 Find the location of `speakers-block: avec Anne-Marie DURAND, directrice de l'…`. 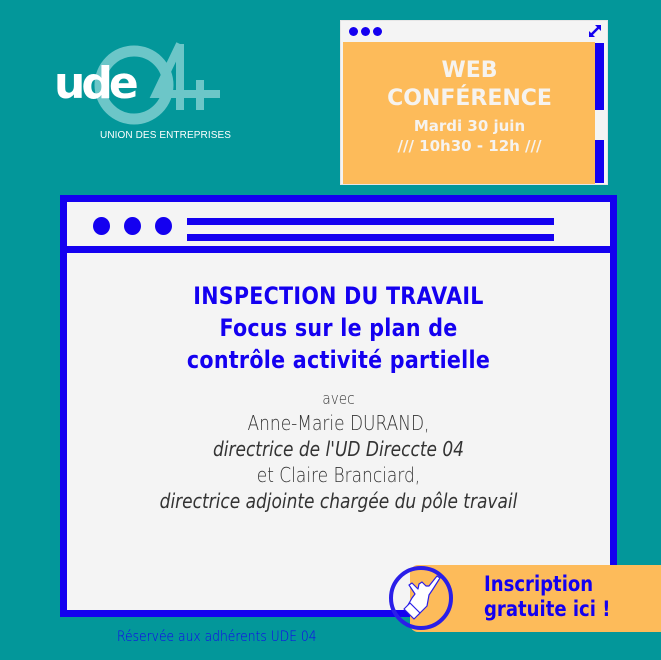

speakers-block: avec Anne-Marie DURAND, directrice de l'… is located at coordinates (339, 451).